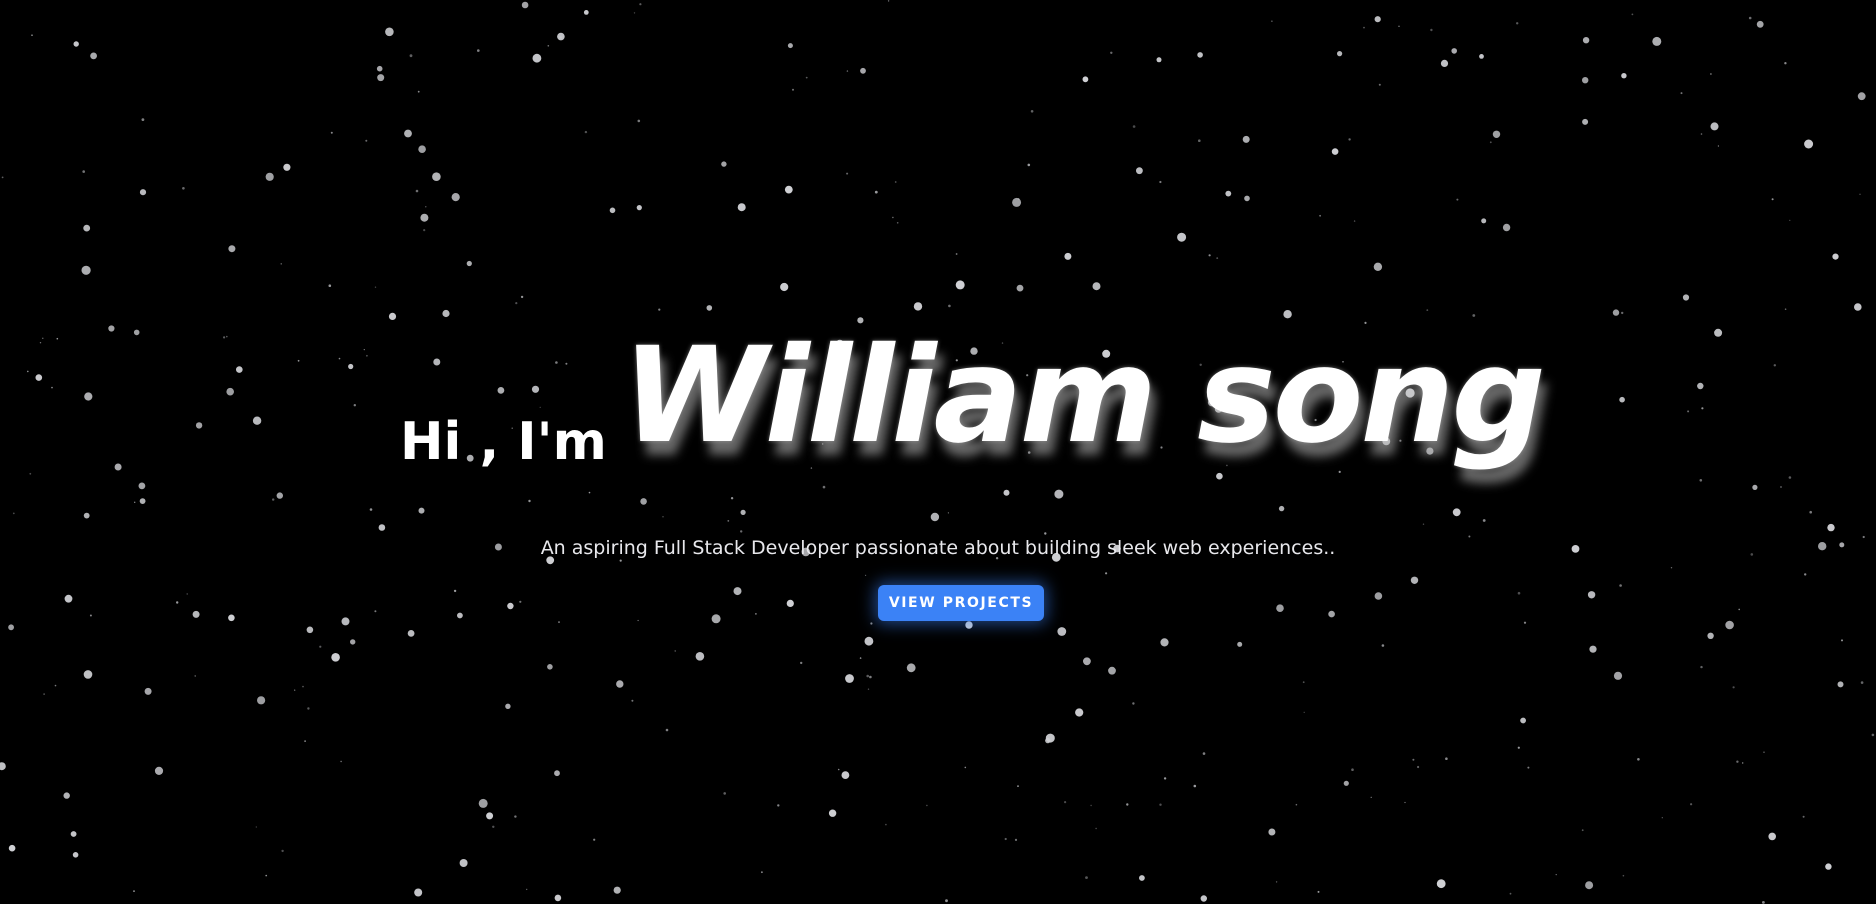 The height and width of the screenshot is (904, 1876). Describe the element at coordinates (961, 603) in the screenshot. I see `view-projects-button: VIEW PROJECTS` at that location.